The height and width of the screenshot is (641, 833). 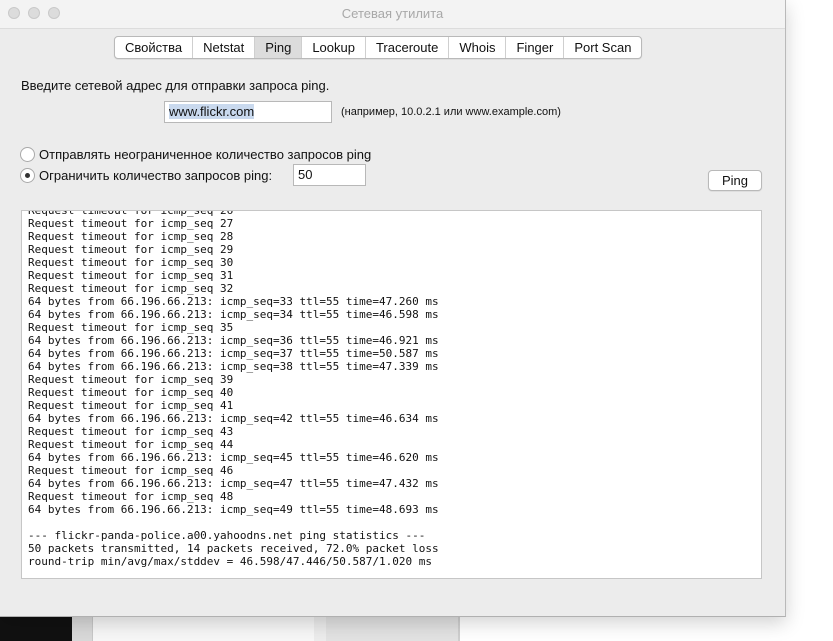 I want to click on window-title: Сетевая утилита, so click(x=392, y=13).